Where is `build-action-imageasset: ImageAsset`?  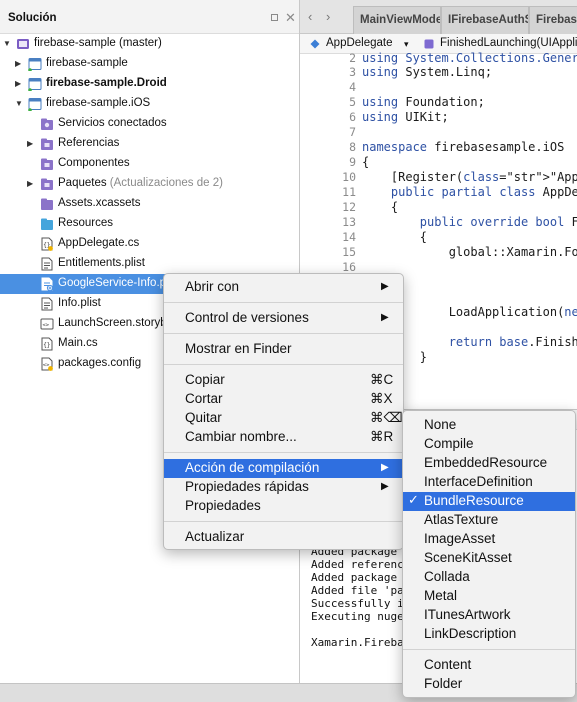 build-action-imageasset: ImageAsset is located at coordinates (489, 539).